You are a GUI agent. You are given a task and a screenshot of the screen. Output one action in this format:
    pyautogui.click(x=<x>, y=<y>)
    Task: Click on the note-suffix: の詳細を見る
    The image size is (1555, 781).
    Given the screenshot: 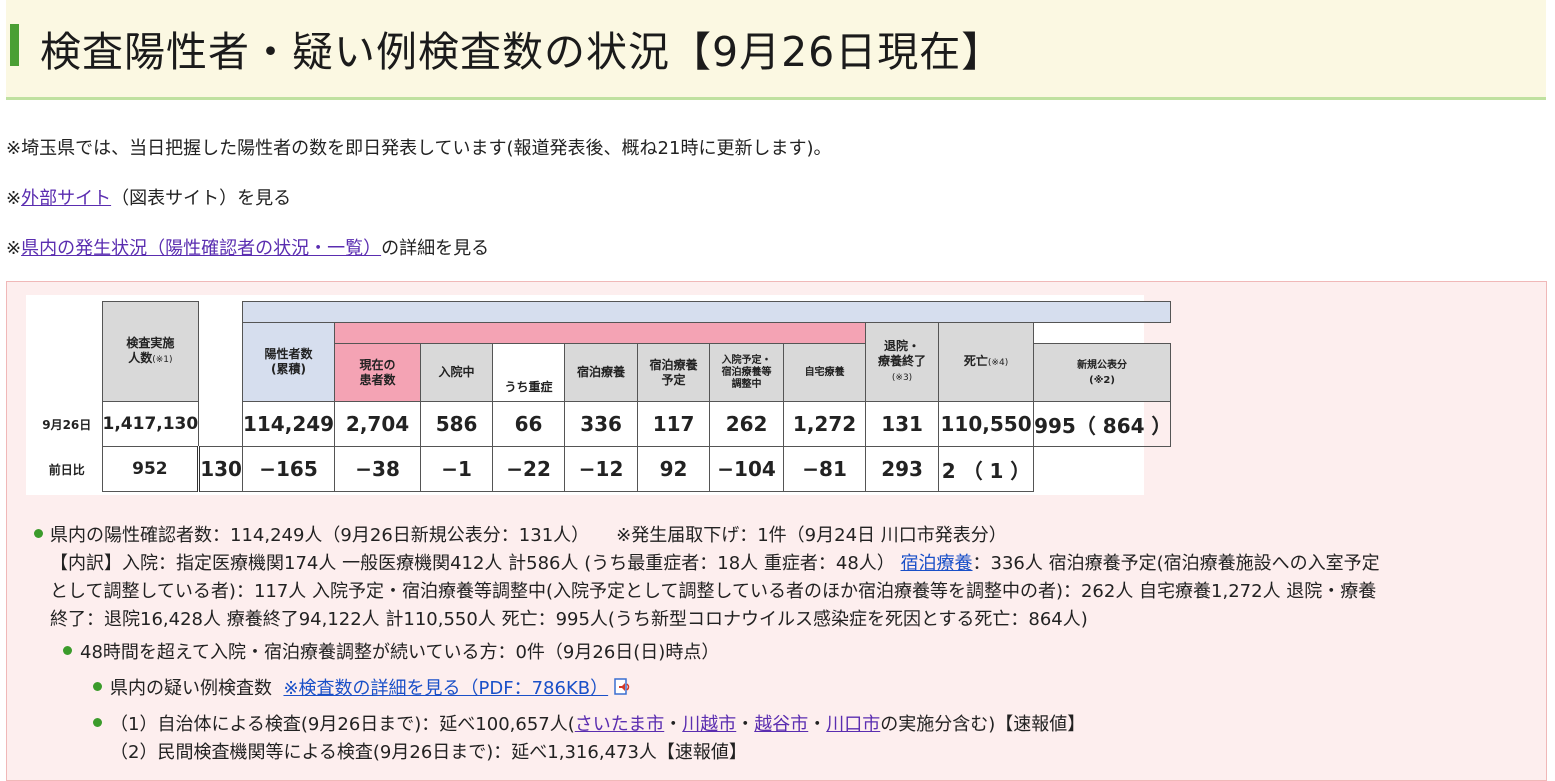 What is the action you would take?
    pyautogui.click(x=435, y=248)
    